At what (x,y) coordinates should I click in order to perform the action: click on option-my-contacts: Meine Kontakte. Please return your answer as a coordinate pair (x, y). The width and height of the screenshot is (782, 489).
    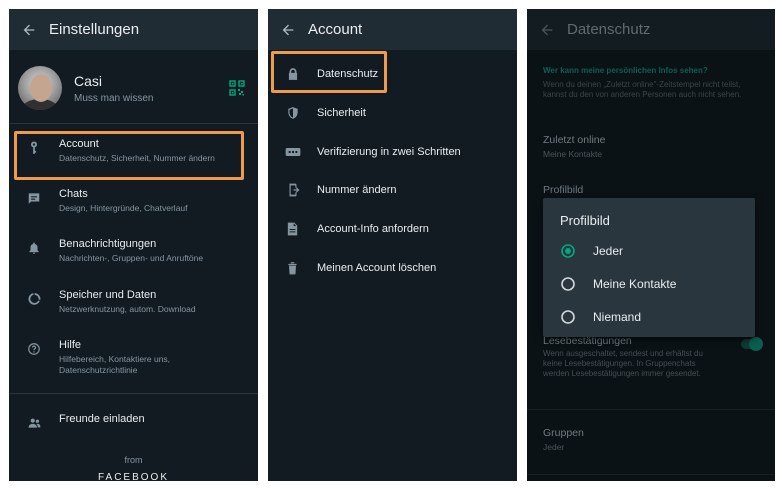
    Looking at the image, I should click on (649, 284).